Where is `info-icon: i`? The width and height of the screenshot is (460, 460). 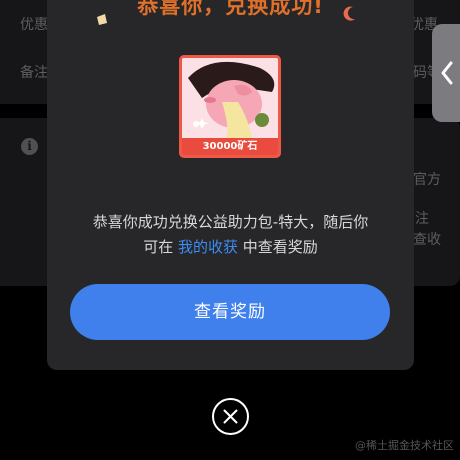 info-icon: i is located at coordinates (29, 146).